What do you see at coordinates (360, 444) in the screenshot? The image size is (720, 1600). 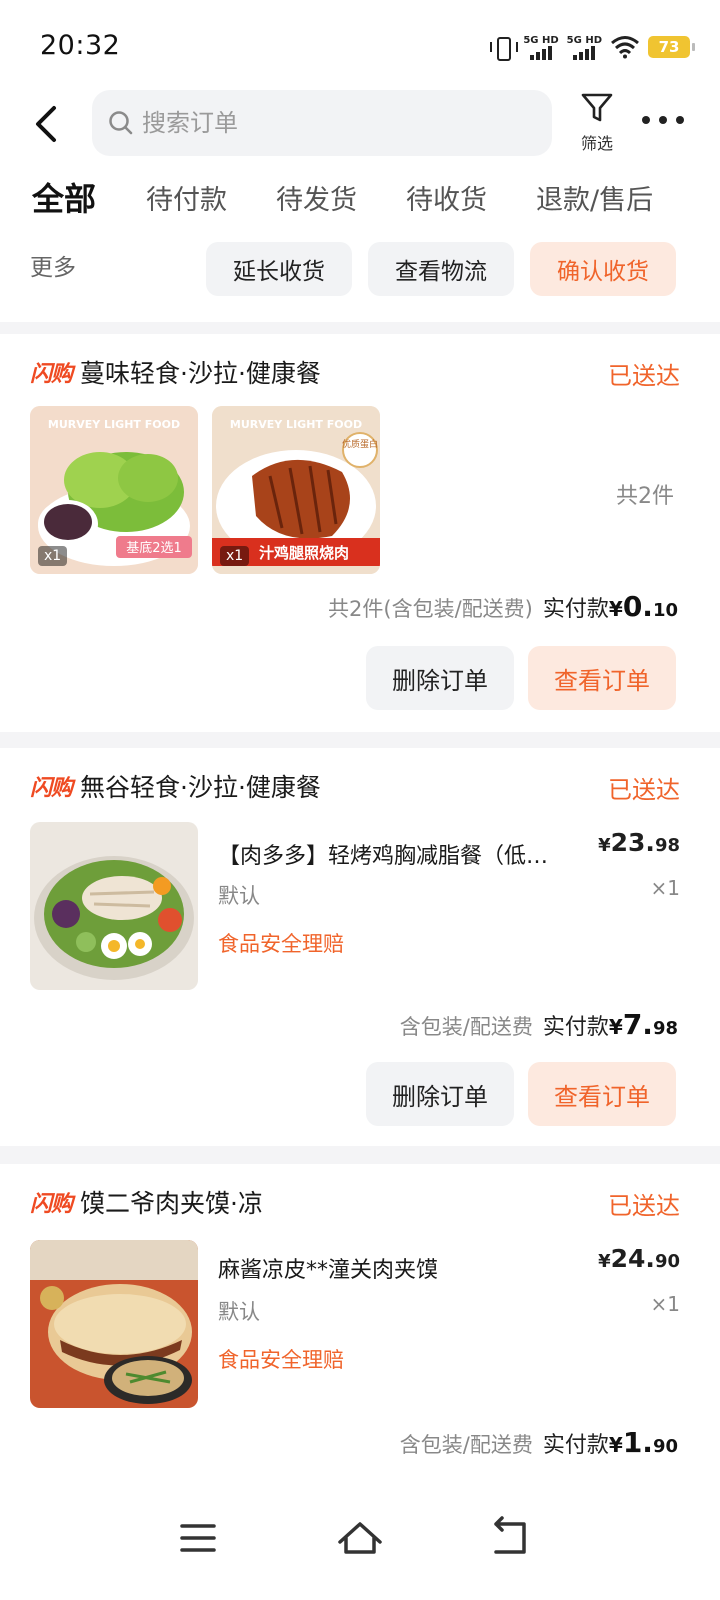 I see `image-corner-tag: 优质蛋白` at bounding box center [360, 444].